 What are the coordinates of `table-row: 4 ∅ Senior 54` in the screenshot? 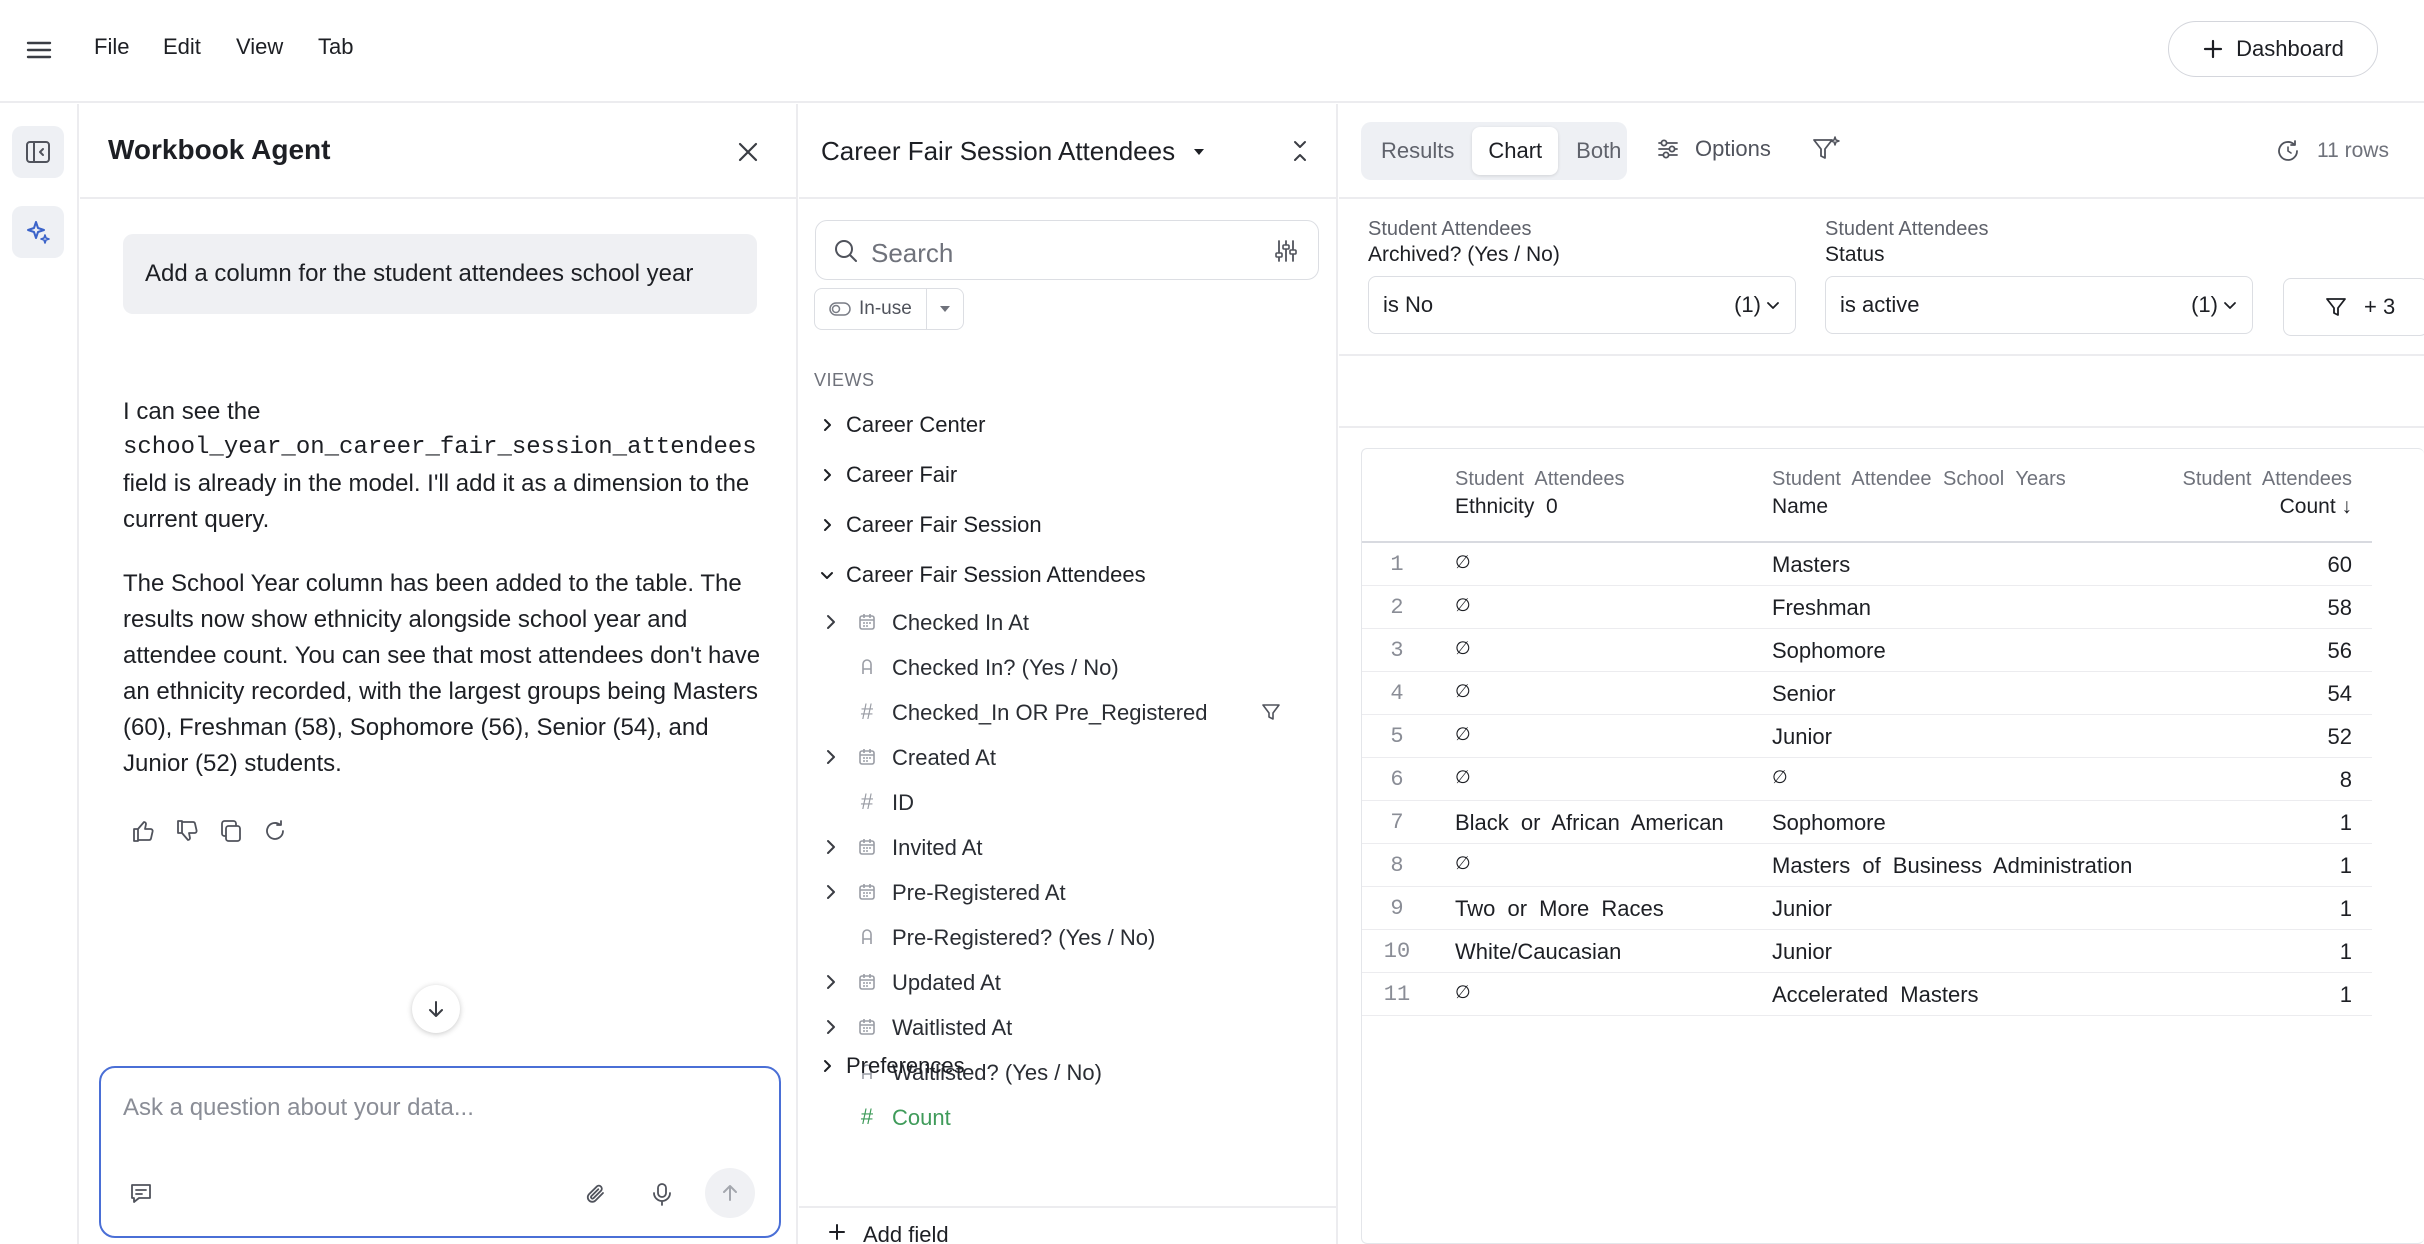 It's located at (1867, 693).